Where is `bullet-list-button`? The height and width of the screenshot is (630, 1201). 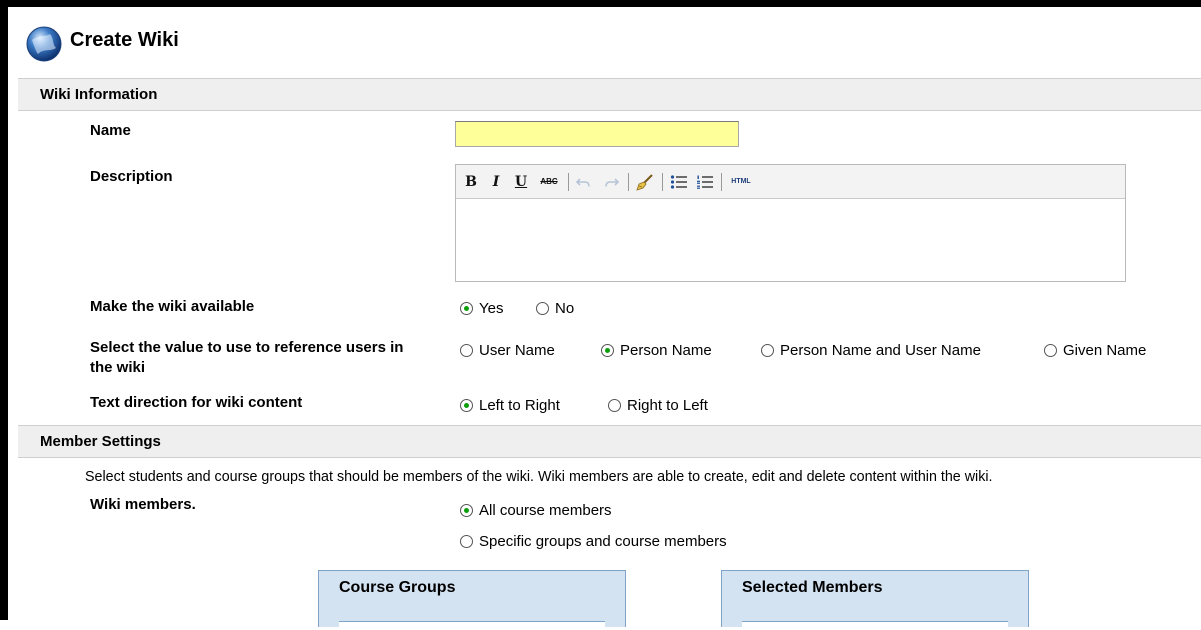
bullet-list-button is located at coordinates (679, 182).